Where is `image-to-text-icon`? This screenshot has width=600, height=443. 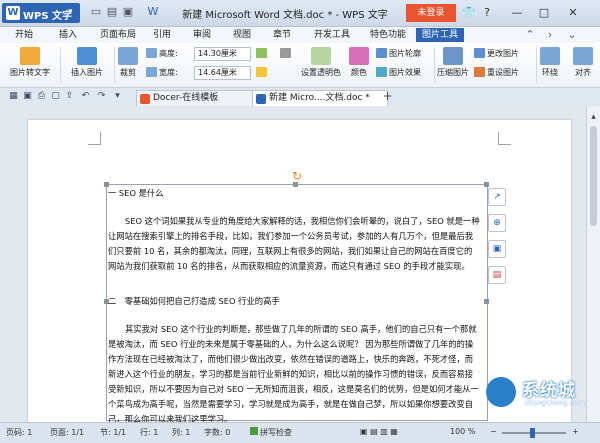 image-to-text-icon is located at coordinates (30, 56).